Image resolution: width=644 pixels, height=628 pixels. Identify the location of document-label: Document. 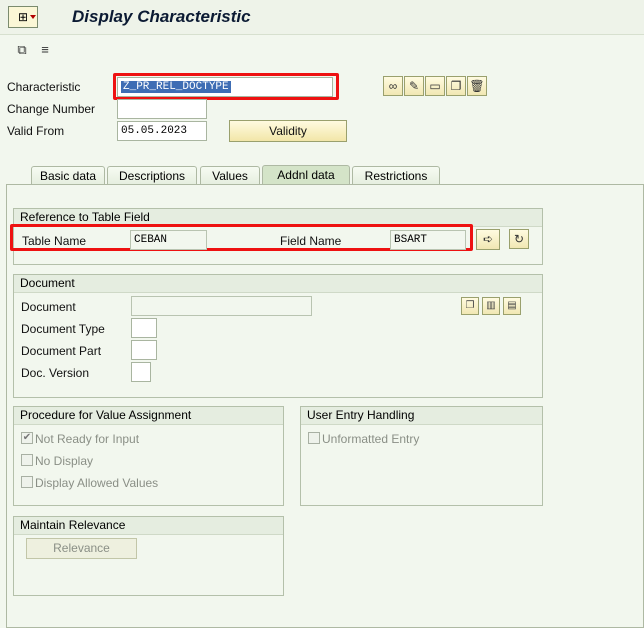
(48, 307).